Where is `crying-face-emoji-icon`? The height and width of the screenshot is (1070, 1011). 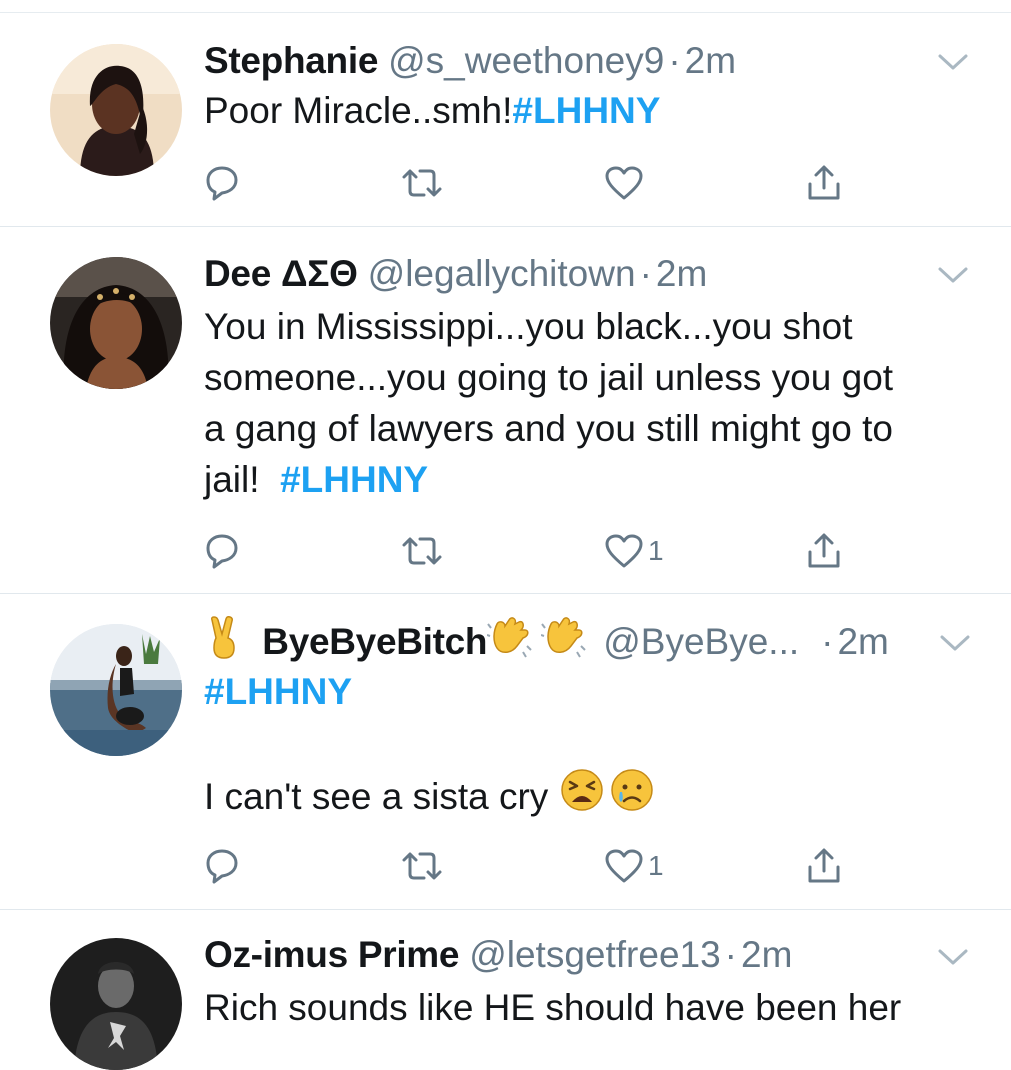 crying-face-emoji-icon is located at coordinates (632, 796).